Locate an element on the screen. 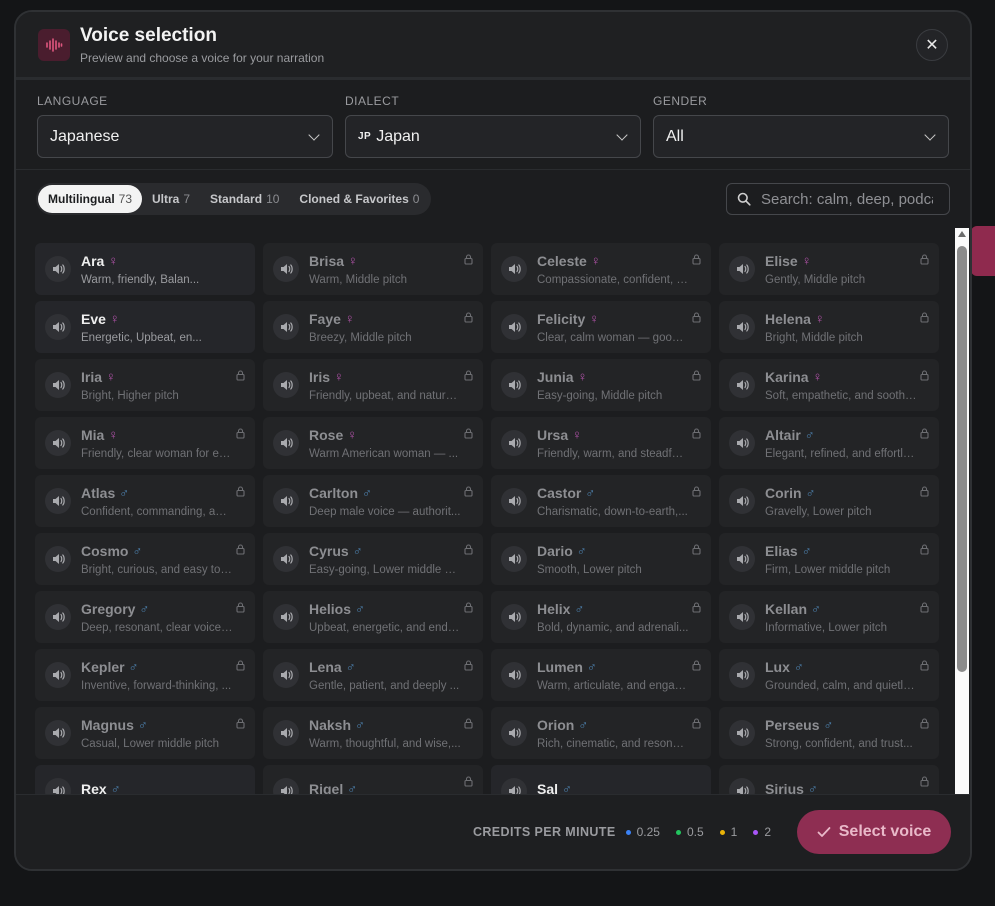 The height and width of the screenshot is (906, 995). dialect-filter: DIALECT JP Japan is located at coordinates (493, 131).